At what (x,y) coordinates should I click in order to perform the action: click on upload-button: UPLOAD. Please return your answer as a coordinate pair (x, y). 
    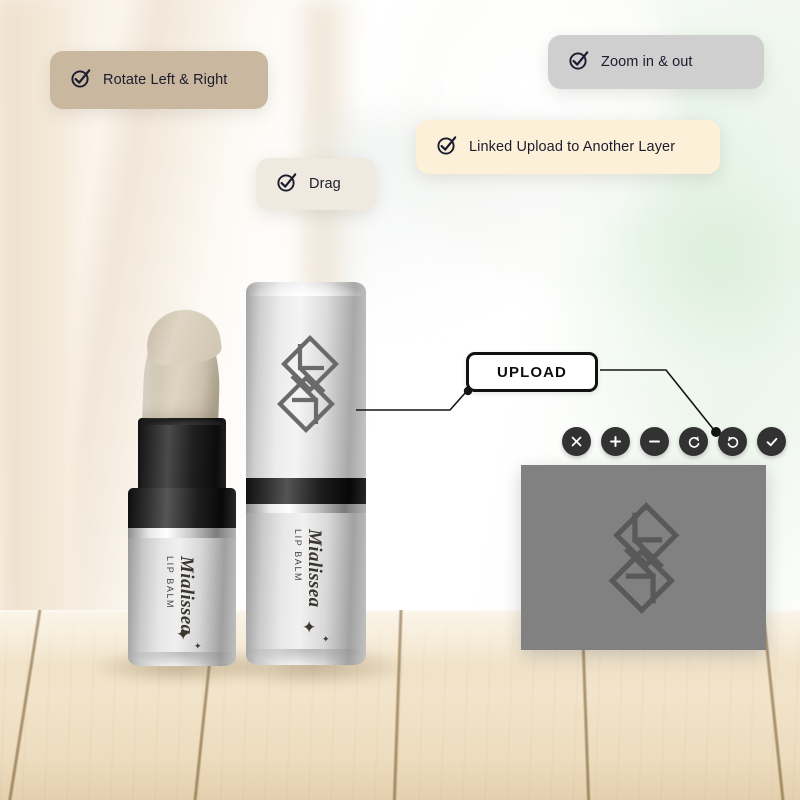
    Looking at the image, I should click on (532, 372).